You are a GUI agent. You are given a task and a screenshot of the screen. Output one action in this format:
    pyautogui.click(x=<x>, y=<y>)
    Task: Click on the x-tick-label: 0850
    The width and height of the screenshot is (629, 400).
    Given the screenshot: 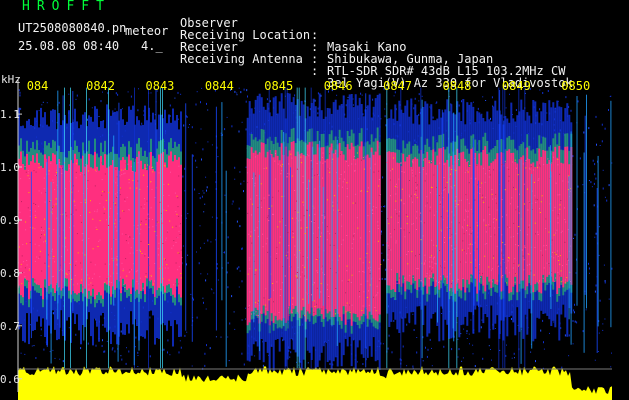 What is the action you would take?
    pyautogui.click(x=575, y=86)
    